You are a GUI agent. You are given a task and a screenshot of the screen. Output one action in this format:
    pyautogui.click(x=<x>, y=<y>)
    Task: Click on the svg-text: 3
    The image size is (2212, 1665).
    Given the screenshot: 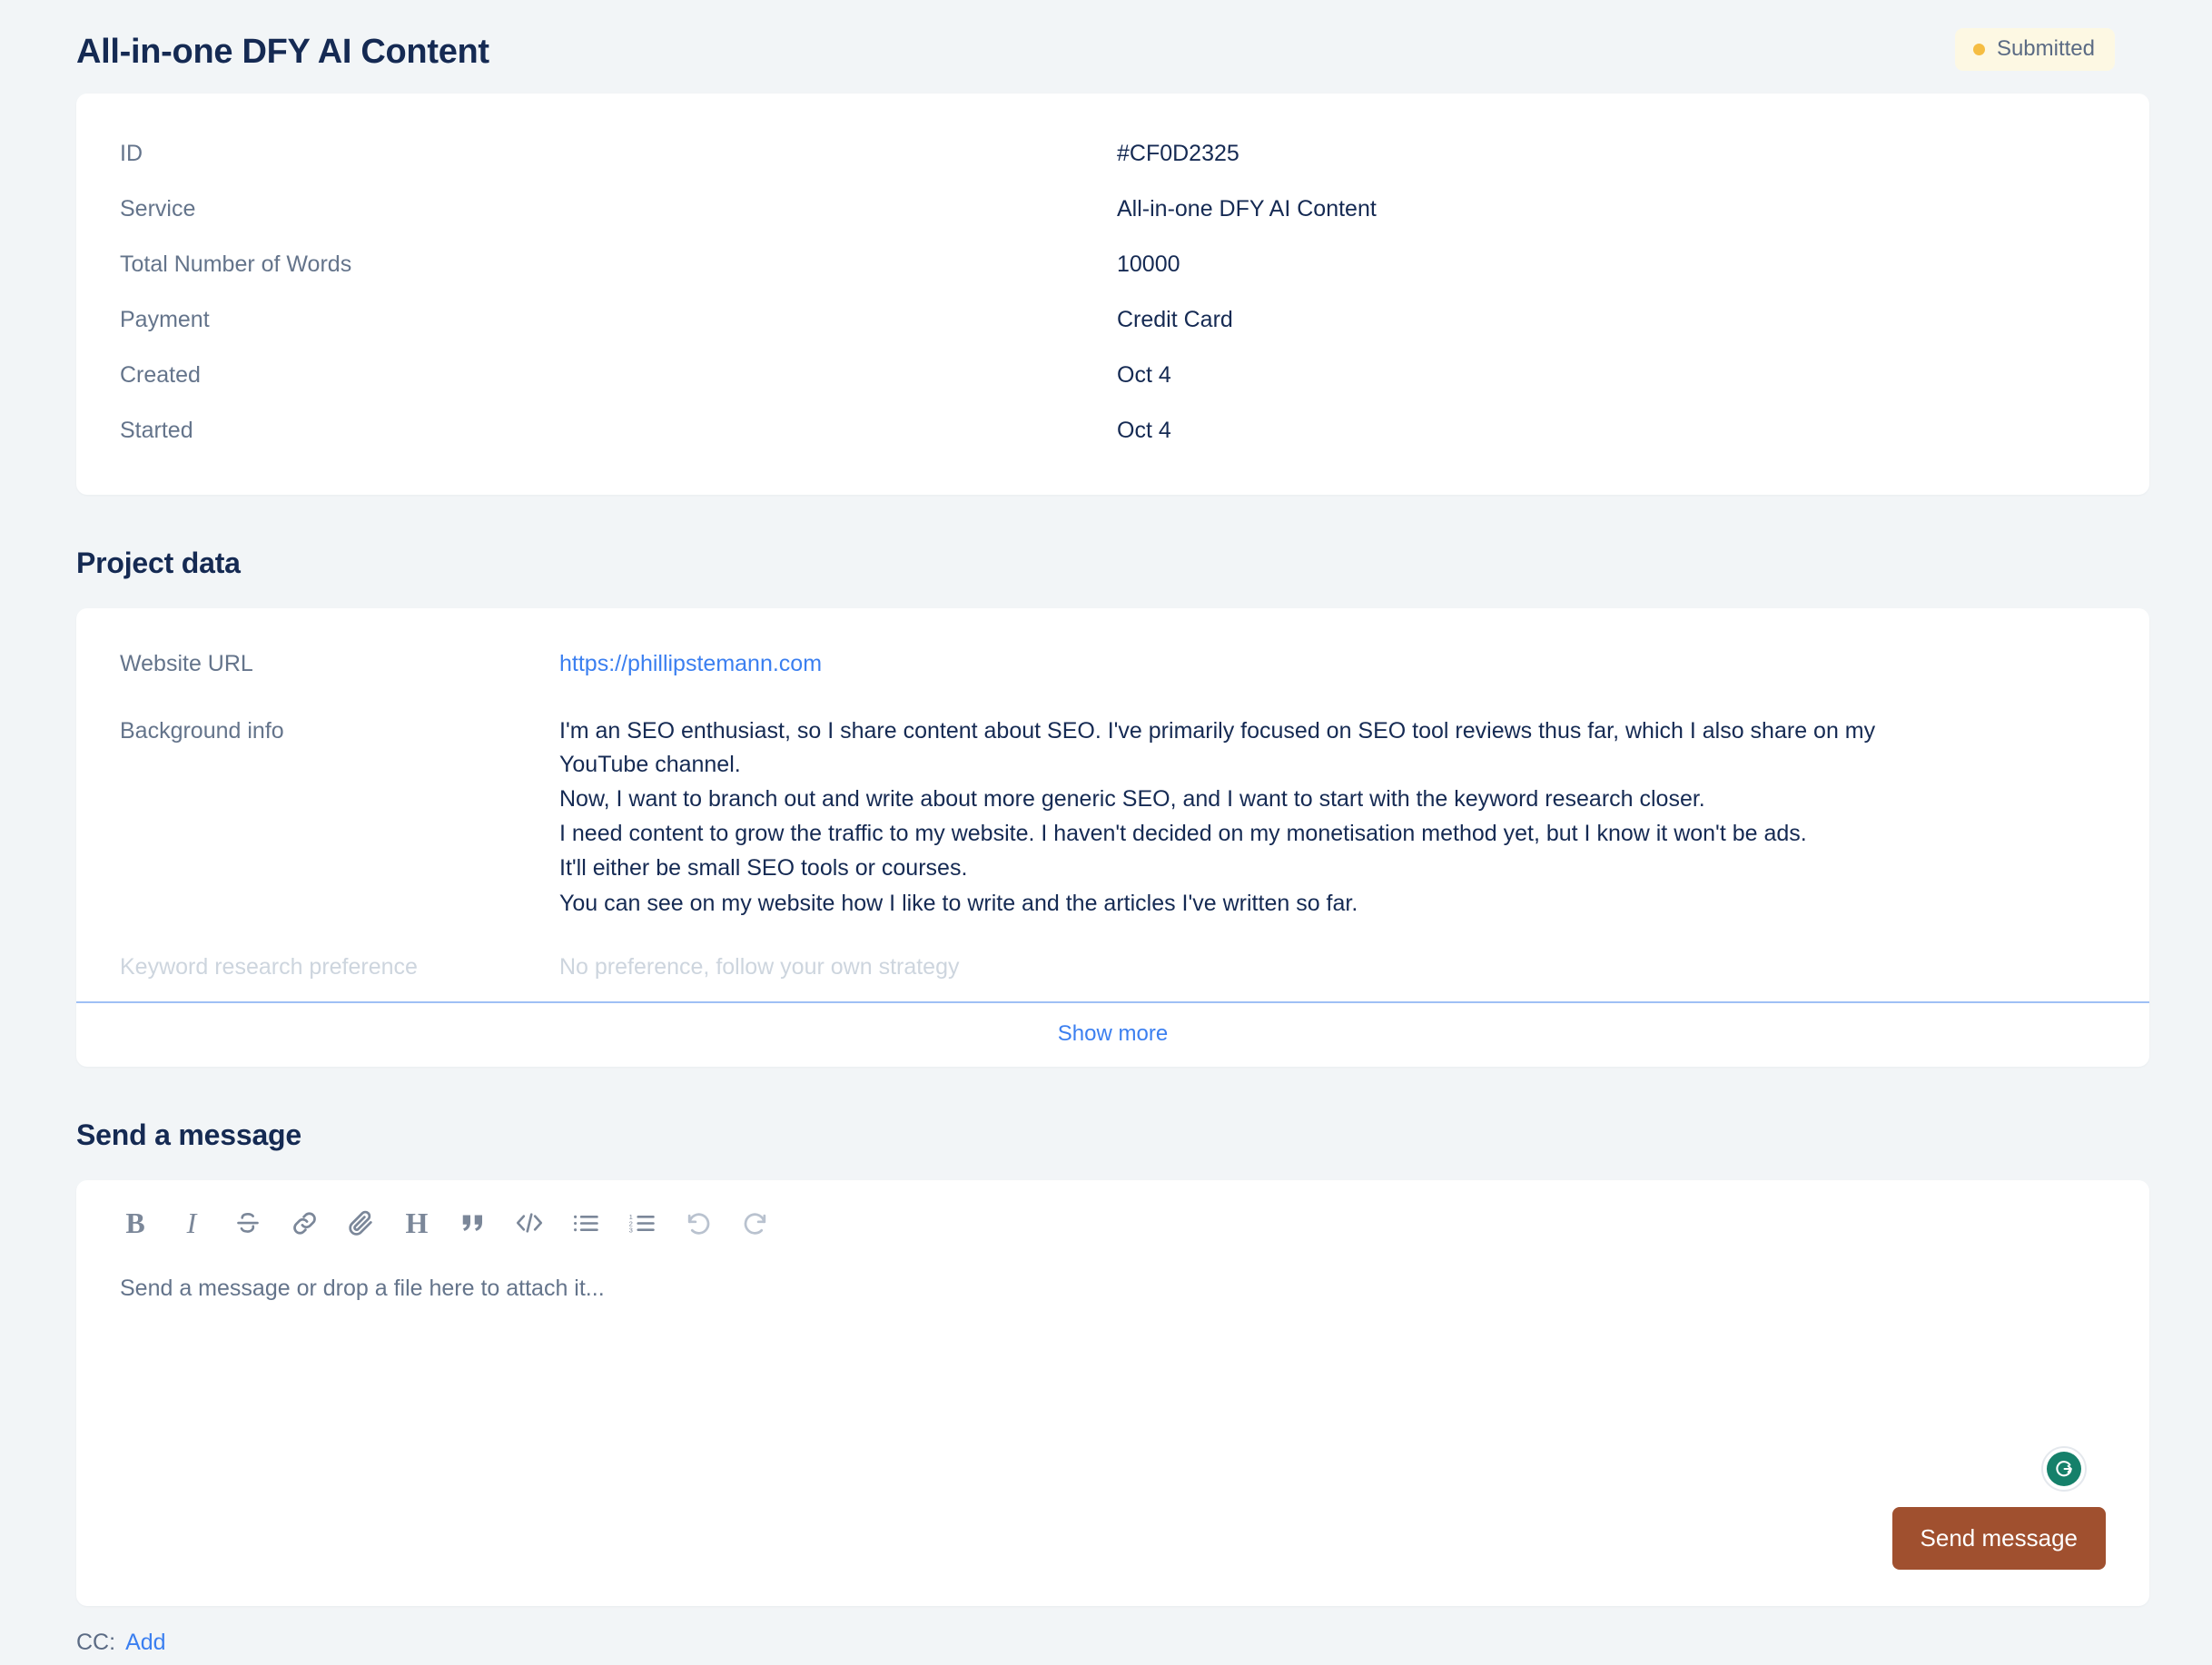 What is the action you would take?
    pyautogui.click(x=630, y=1230)
    